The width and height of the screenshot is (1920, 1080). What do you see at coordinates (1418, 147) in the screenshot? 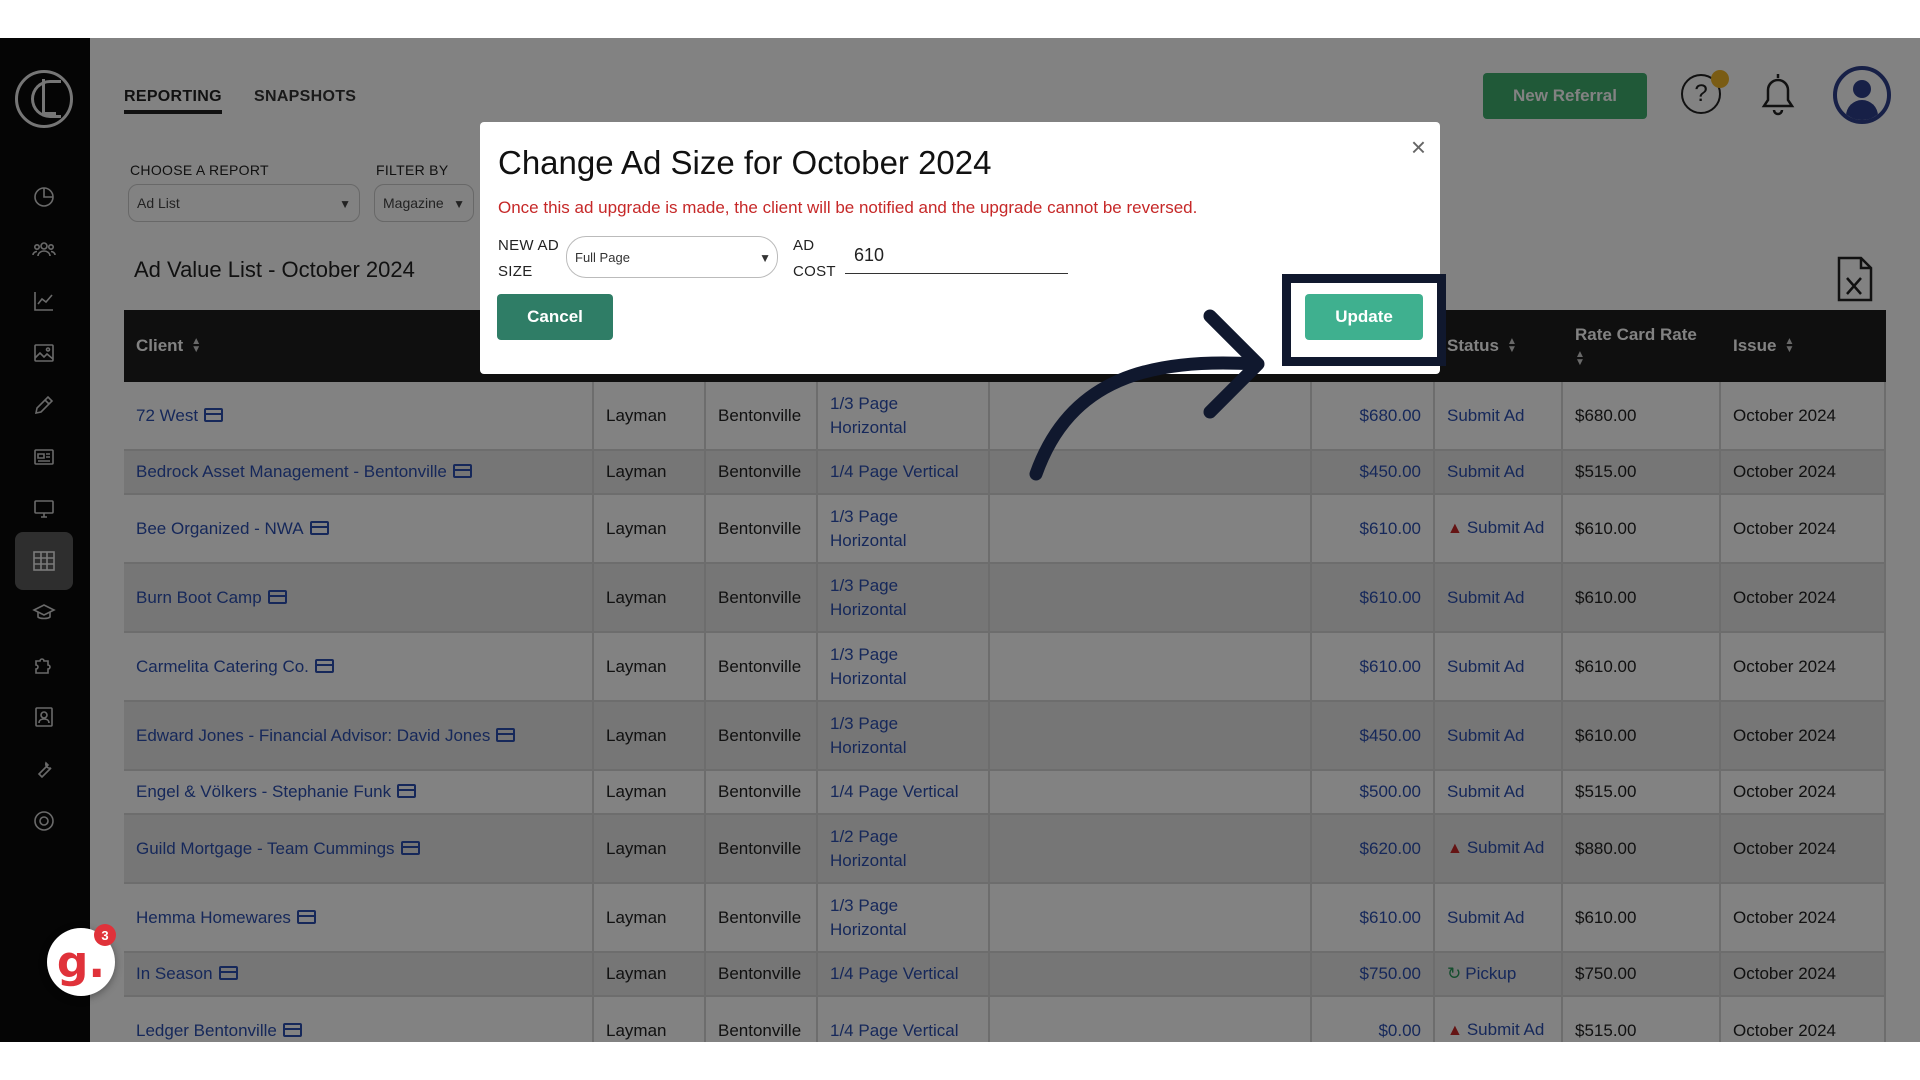
I see `close-icon: ×` at bounding box center [1418, 147].